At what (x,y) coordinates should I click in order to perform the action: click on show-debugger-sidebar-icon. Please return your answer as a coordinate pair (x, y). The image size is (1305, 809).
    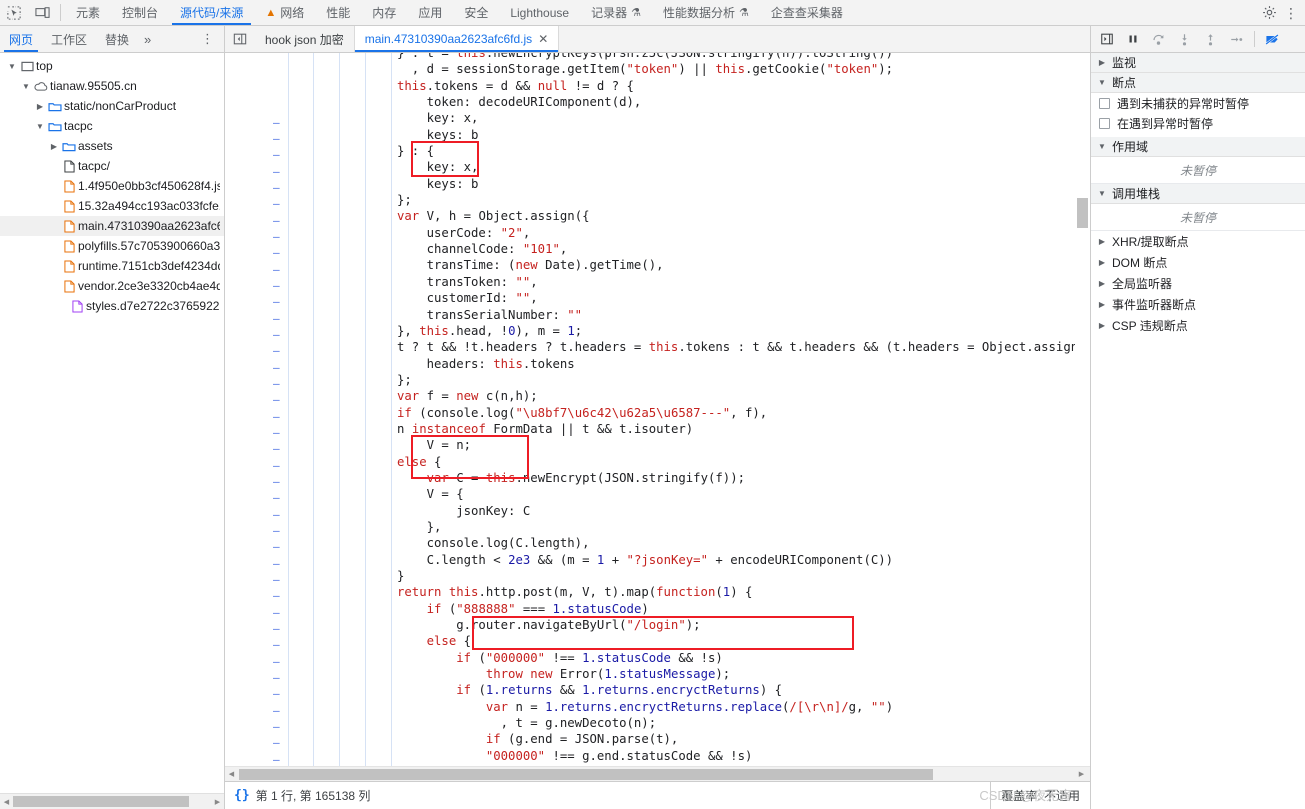
    Looking at the image, I should click on (1106, 39).